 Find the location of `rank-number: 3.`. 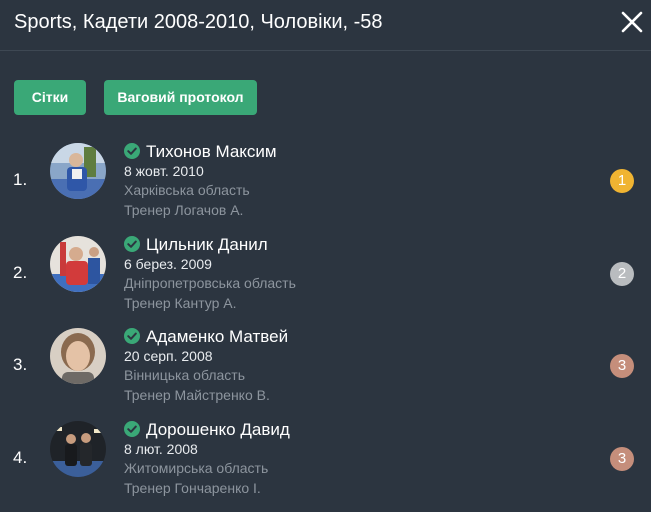

rank-number: 3. is located at coordinates (20, 364).